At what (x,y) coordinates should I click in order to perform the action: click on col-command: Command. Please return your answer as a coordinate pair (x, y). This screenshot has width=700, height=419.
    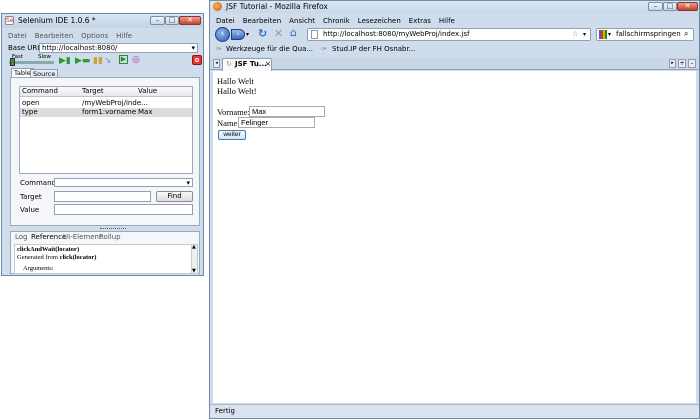
    Looking at the image, I should click on (40, 91).